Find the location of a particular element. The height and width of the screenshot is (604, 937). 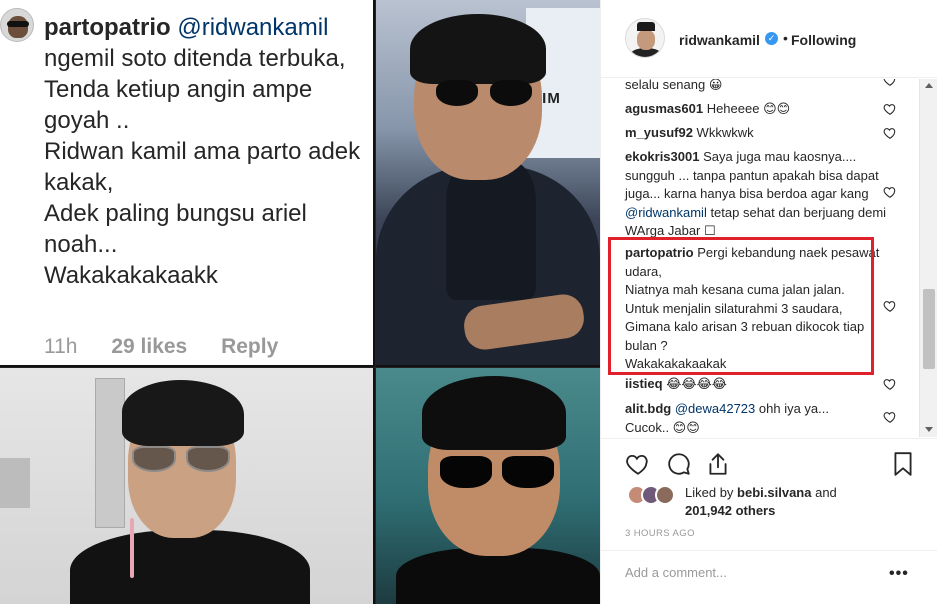

liker-avatar is located at coordinates (665, 495).